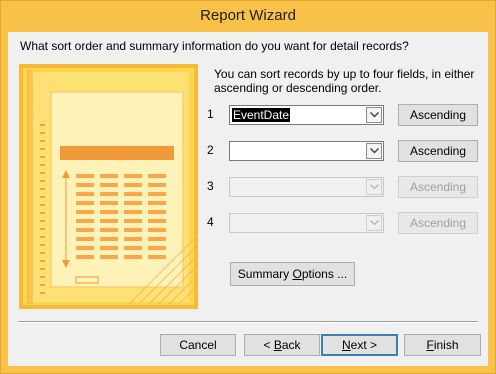 The height and width of the screenshot is (374, 496). Describe the element at coordinates (364, 345) in the screenshot. I see `next-label-post: ext >` at that location.